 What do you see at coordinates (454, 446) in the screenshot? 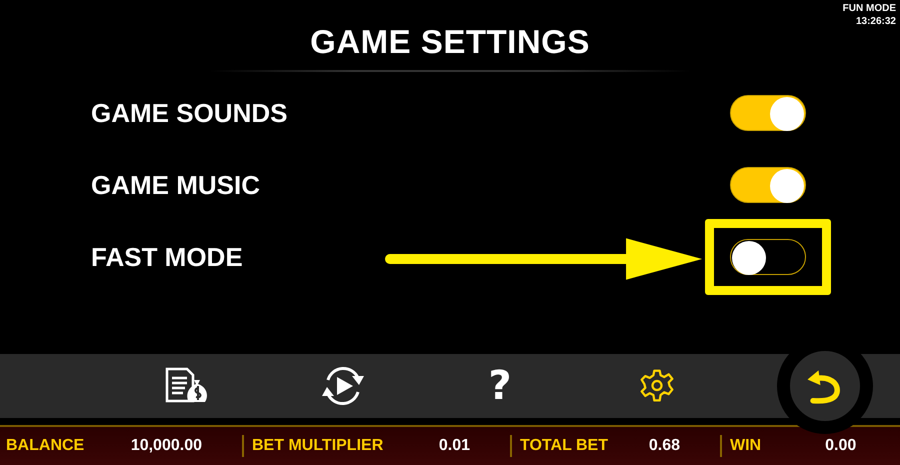
I see `status-value: 0.01` at bounding box center [454, 446].